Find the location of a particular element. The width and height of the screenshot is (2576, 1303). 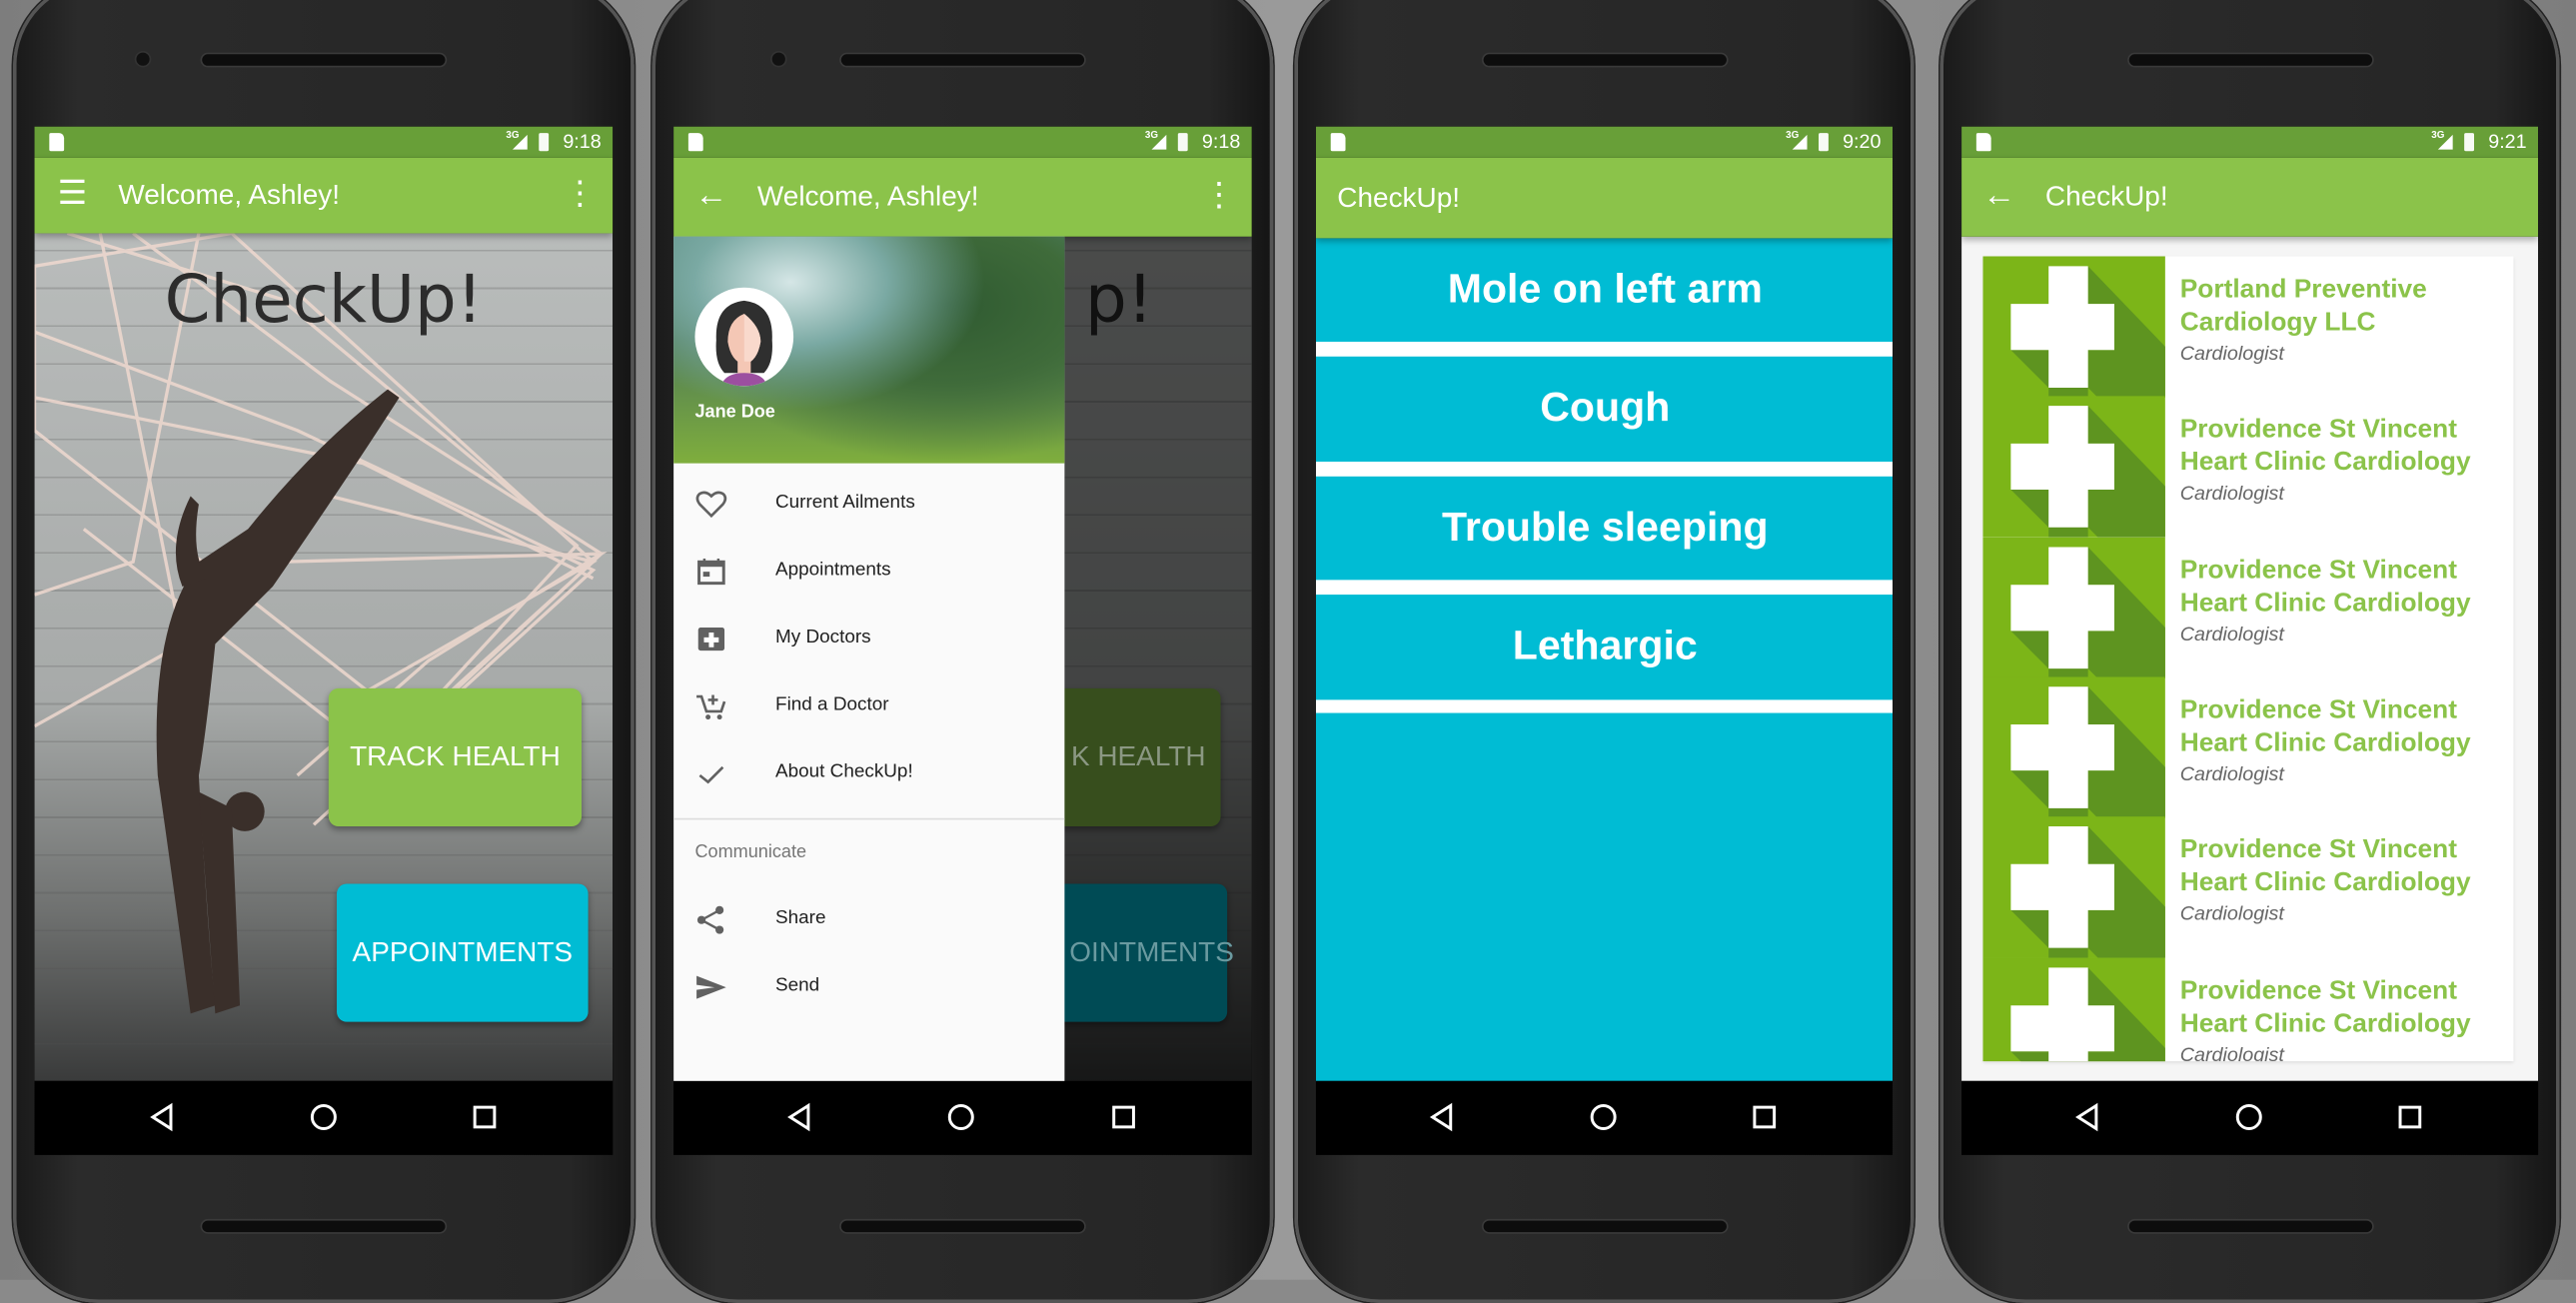

drawer-divider is located at coordinates (869, 818).